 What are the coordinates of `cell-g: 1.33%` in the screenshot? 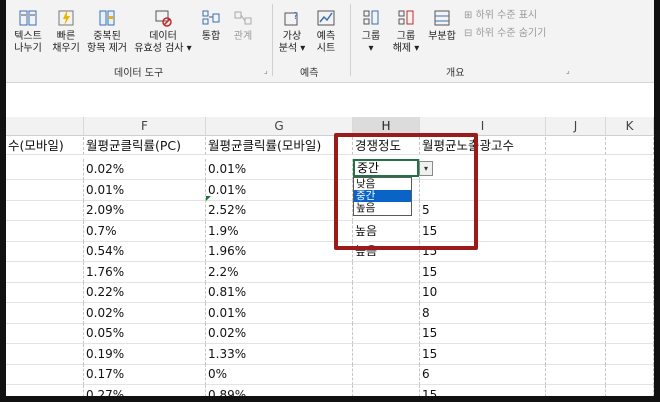 It's located at (279, 354).